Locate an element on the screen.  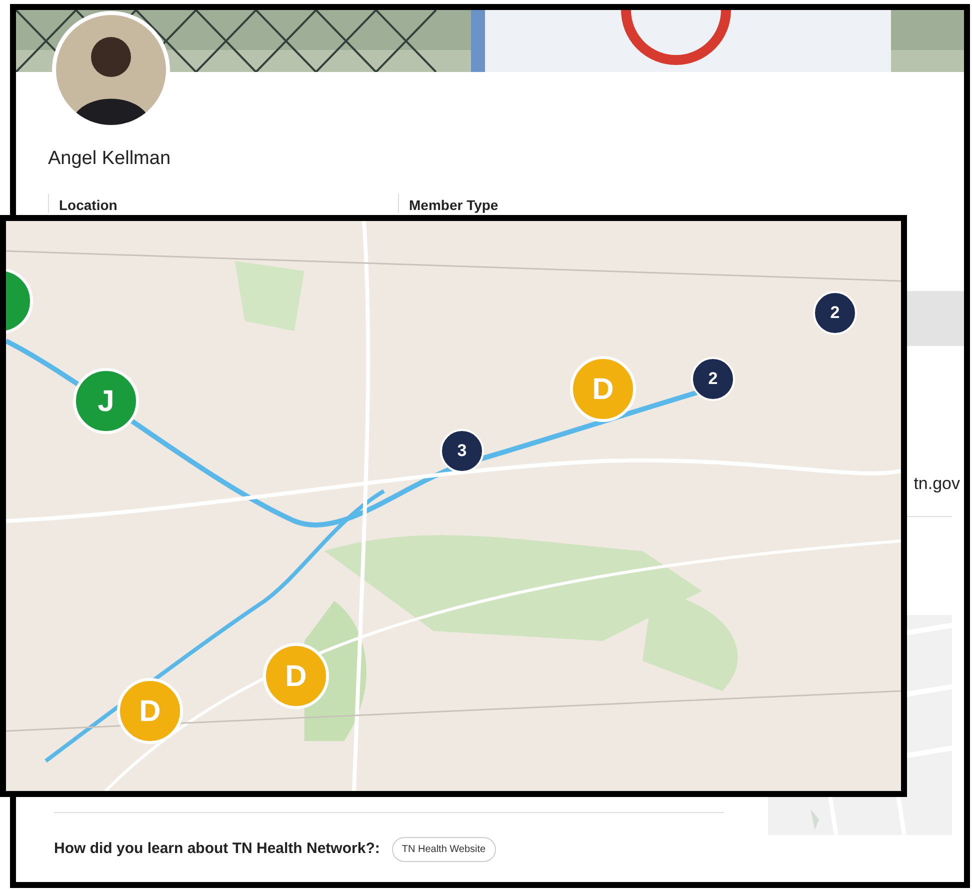
field-label: Location is located at coordinates (88, 205).